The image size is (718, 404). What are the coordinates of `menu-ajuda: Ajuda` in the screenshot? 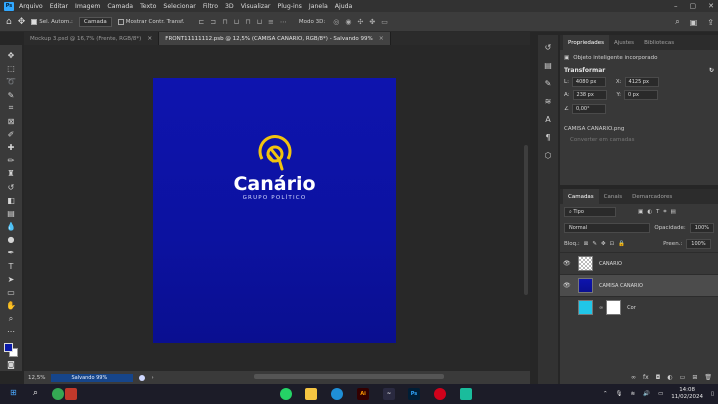 It's located at (344, 6).